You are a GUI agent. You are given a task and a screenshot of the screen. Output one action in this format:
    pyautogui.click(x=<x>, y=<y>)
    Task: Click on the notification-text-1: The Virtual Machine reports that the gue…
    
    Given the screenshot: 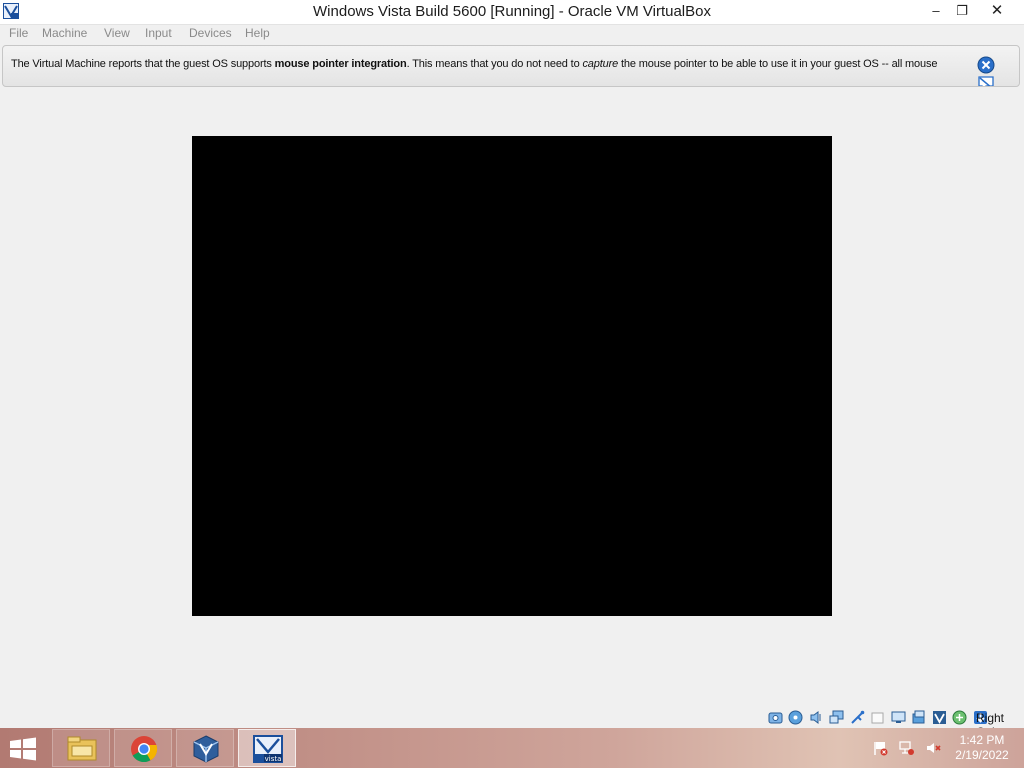 What is the action you would take?
    pyautogui.click(x=143, y=64)
    